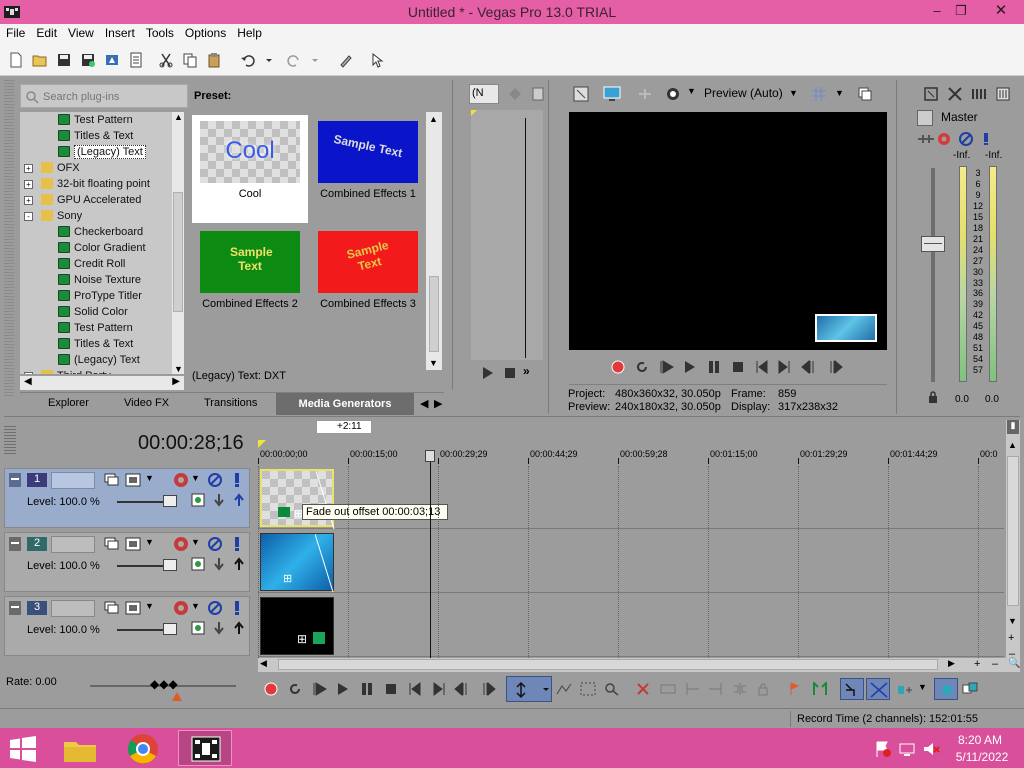  I want to click on play-icon, so click(690, 367).